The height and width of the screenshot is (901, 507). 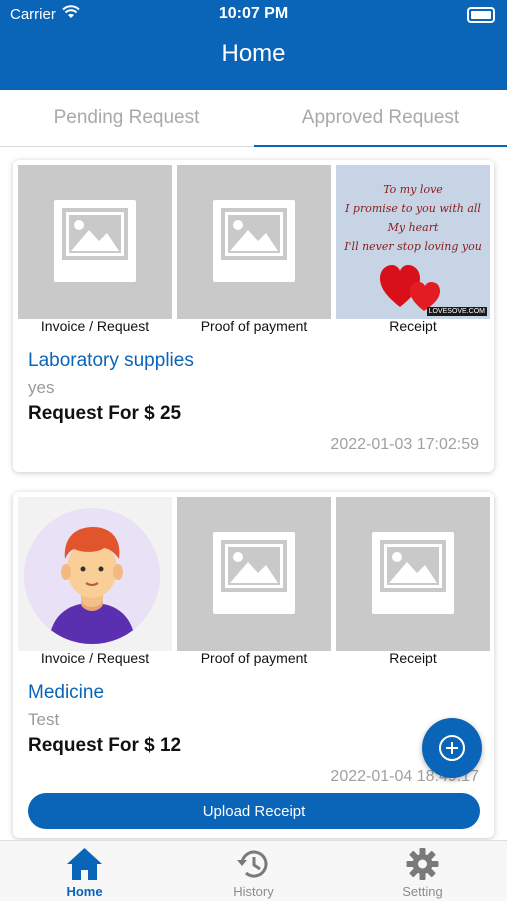 I want to click on plus-circle-icon, so click(x=452, y=748).